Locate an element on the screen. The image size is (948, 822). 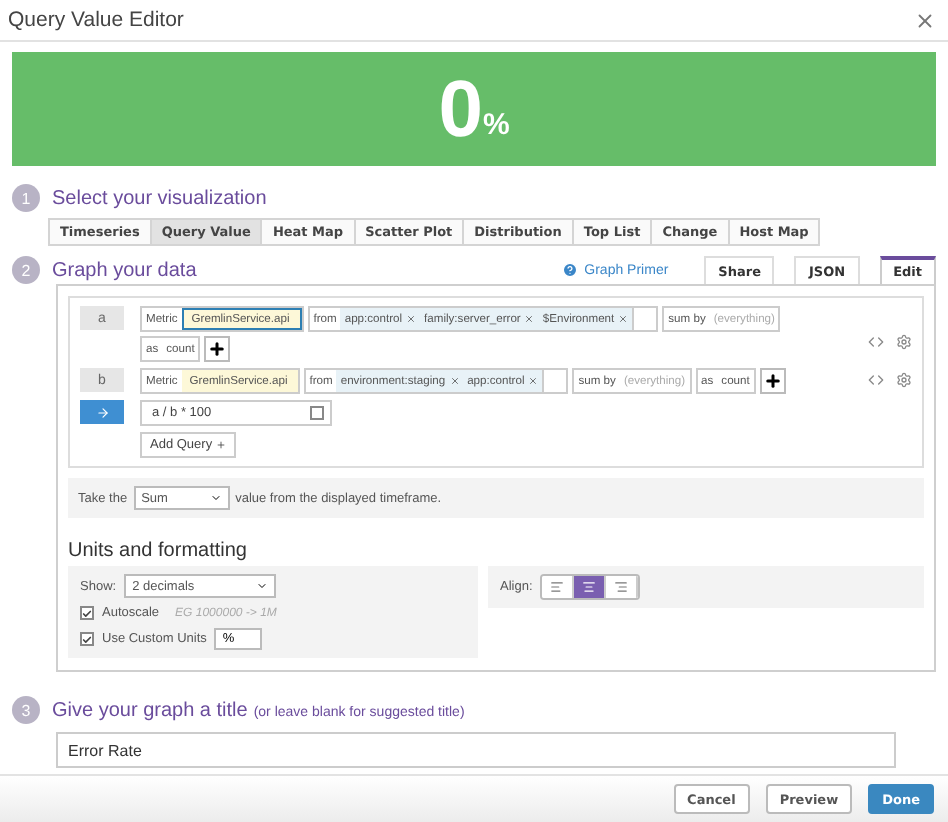
close-icon is located at coordinates (925, 20).